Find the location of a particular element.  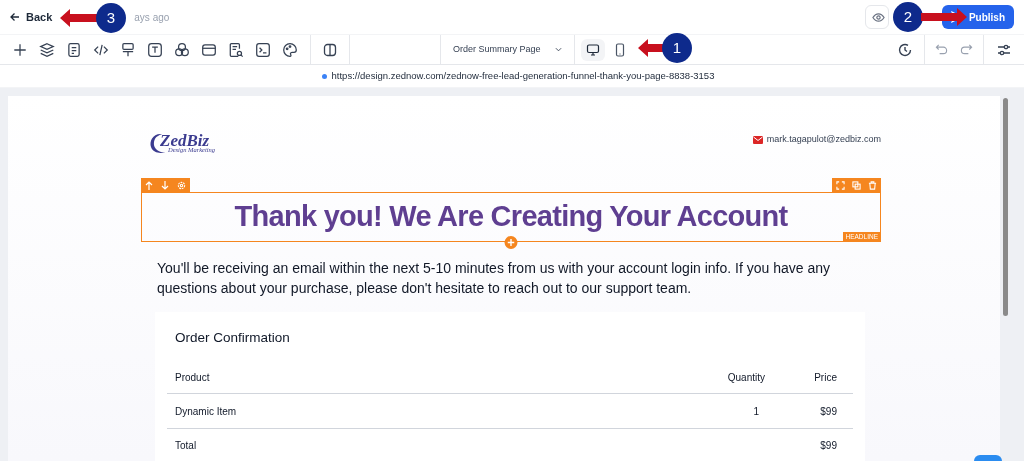

arrow-up-icon is located at coordinates (149, 185).